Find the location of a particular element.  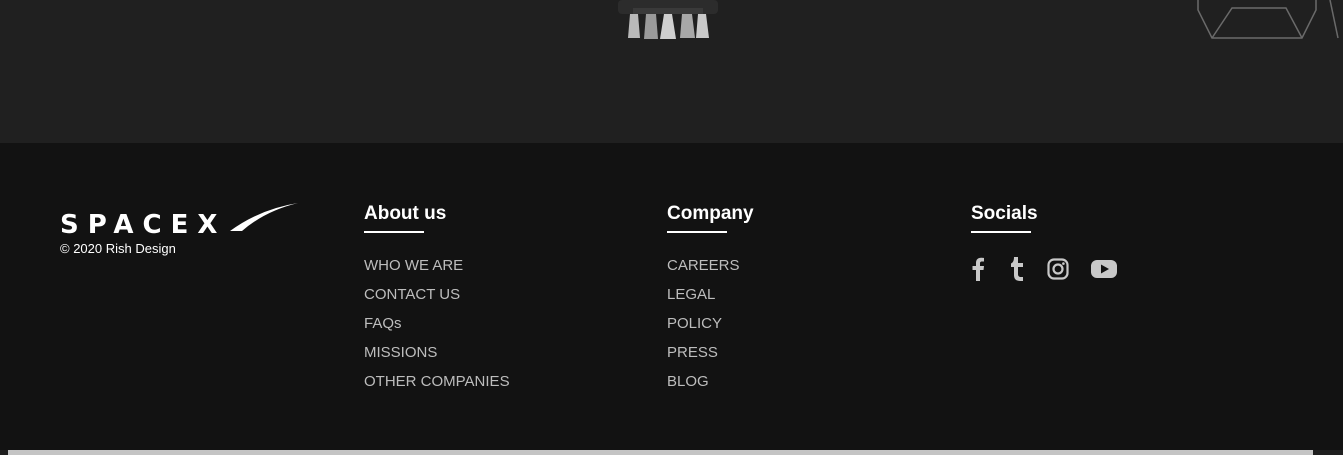

social-icons is located at coordinates (1044, 271).